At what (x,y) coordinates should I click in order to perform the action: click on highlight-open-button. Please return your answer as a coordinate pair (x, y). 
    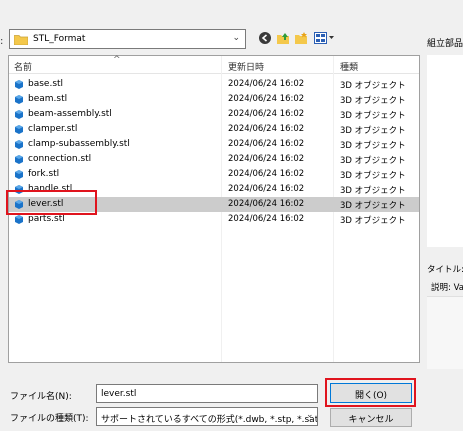
    Looking at the image, I should click on (370, 392).